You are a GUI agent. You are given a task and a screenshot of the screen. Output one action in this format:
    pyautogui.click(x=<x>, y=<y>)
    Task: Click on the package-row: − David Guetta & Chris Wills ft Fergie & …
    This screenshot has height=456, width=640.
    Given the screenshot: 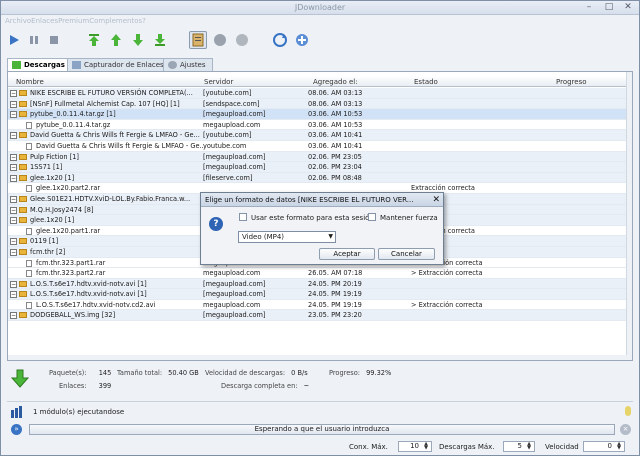 What is the action you would take?
    pyautogui.click(x=318, y=135)
    